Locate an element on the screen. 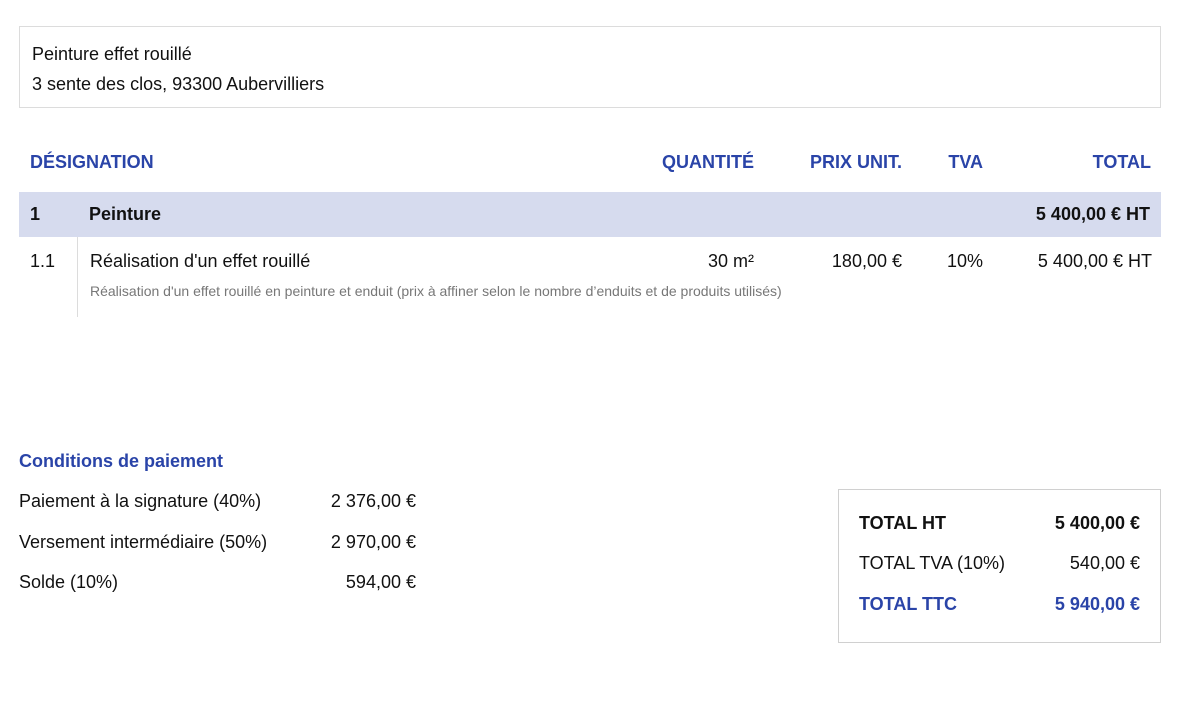 The width and height of the screenshot is (1200, 713). item-total: 5 400,00 € HT is located at coordinates (1094, 261).